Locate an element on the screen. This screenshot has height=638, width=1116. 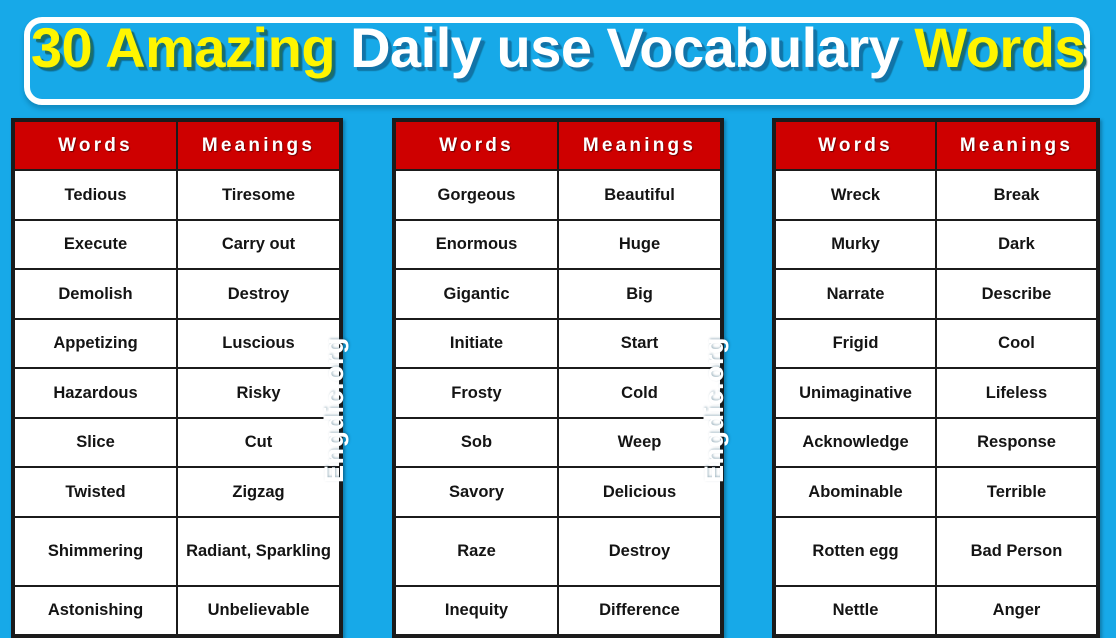
table-row: Raze Destroy is located at coordinates (558, 551).